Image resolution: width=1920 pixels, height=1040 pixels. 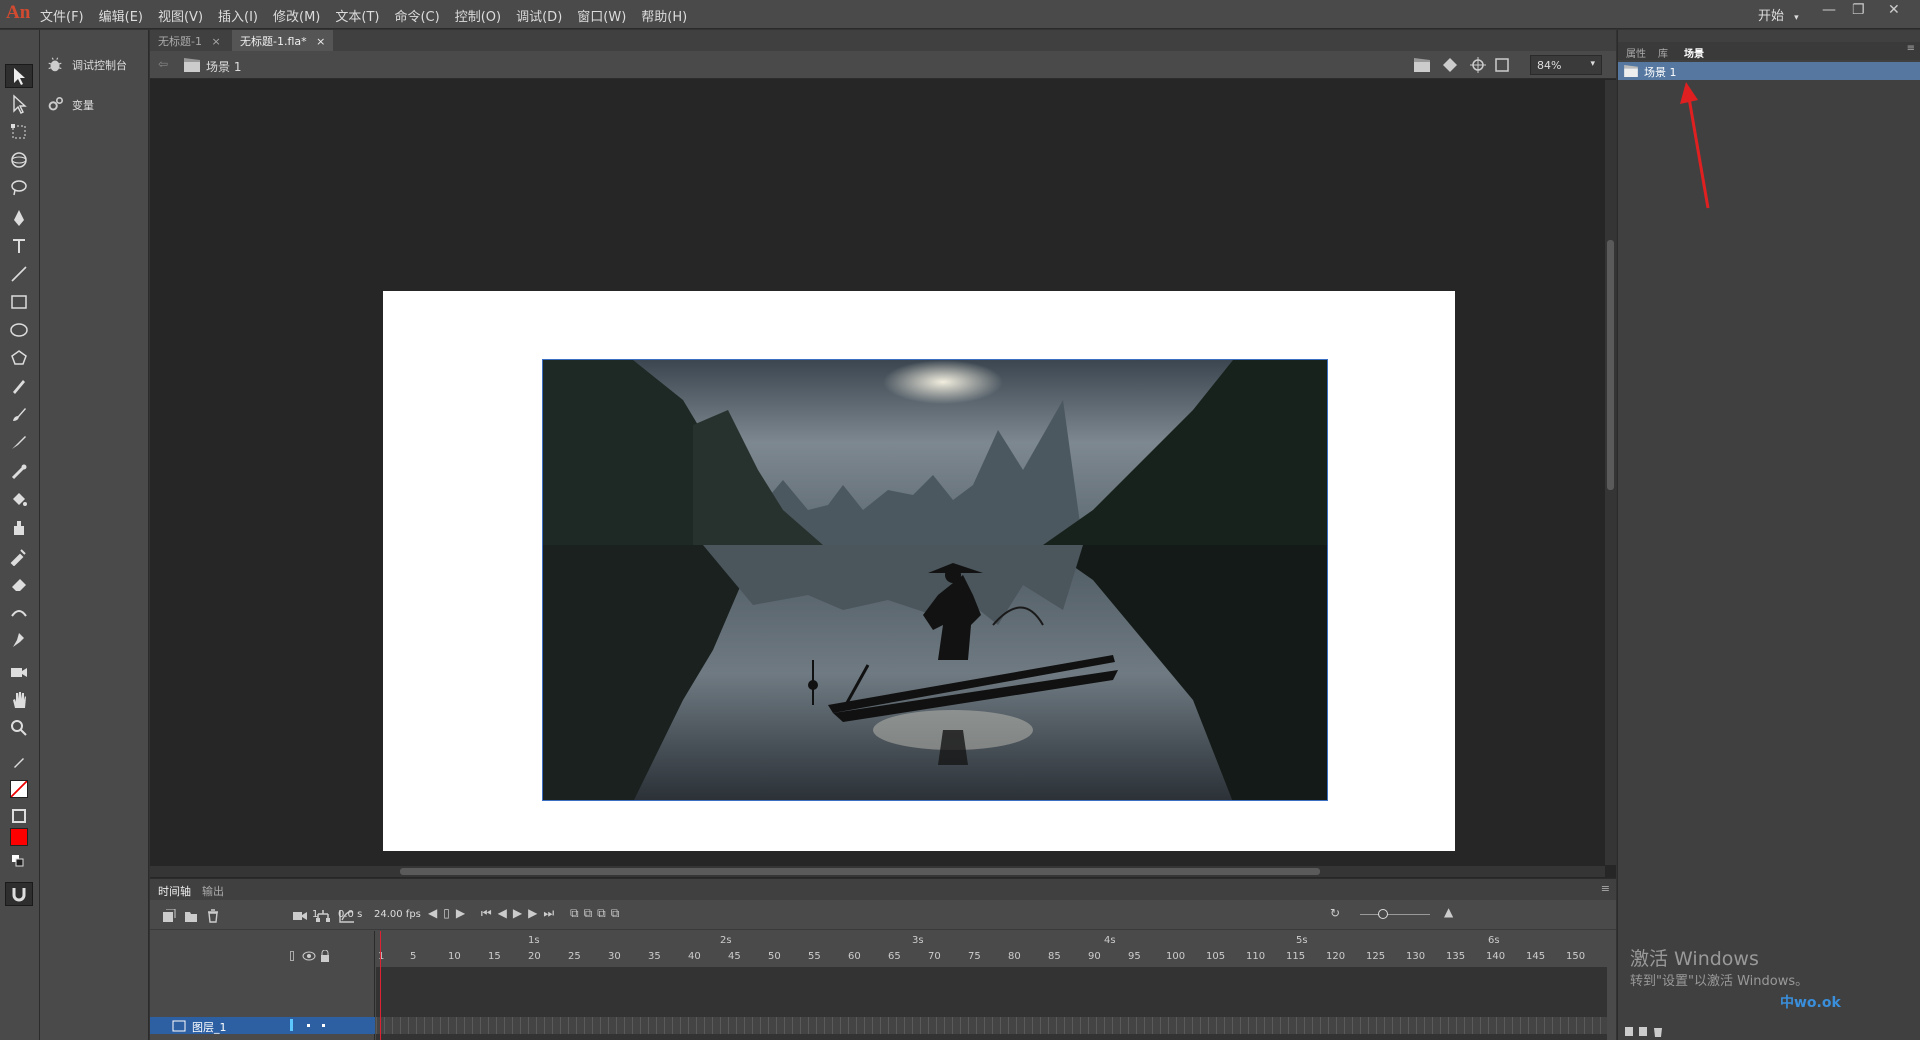 I want to click on 3d-rotation-tool, so click(x=19, y=160).